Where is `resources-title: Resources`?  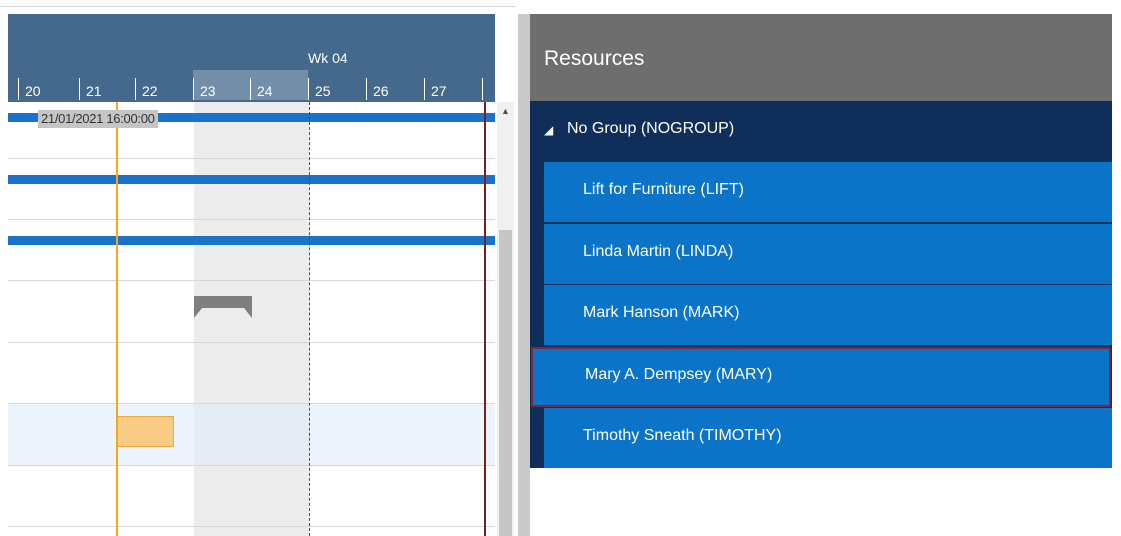
resources-title: Resources is located at coordinates (594, 58).